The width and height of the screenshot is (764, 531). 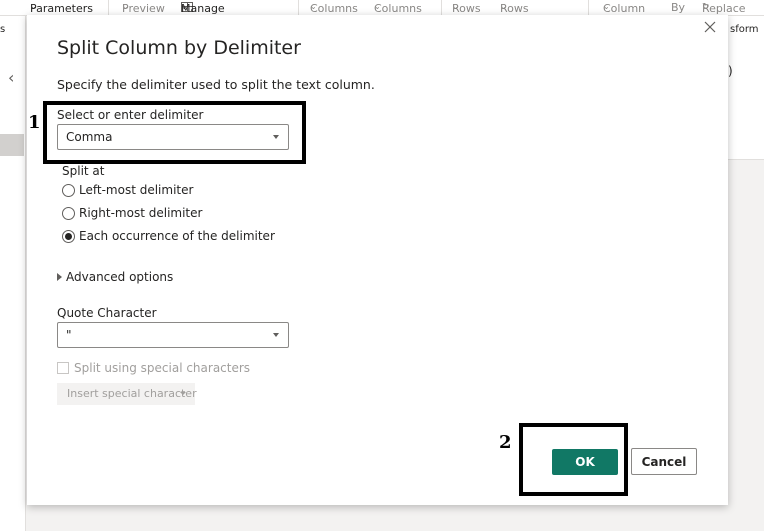 What do you see at coordinates (173, 137) in the screenshot?
I see `delimiter-select: Comma` at bounding box center [173, 137].